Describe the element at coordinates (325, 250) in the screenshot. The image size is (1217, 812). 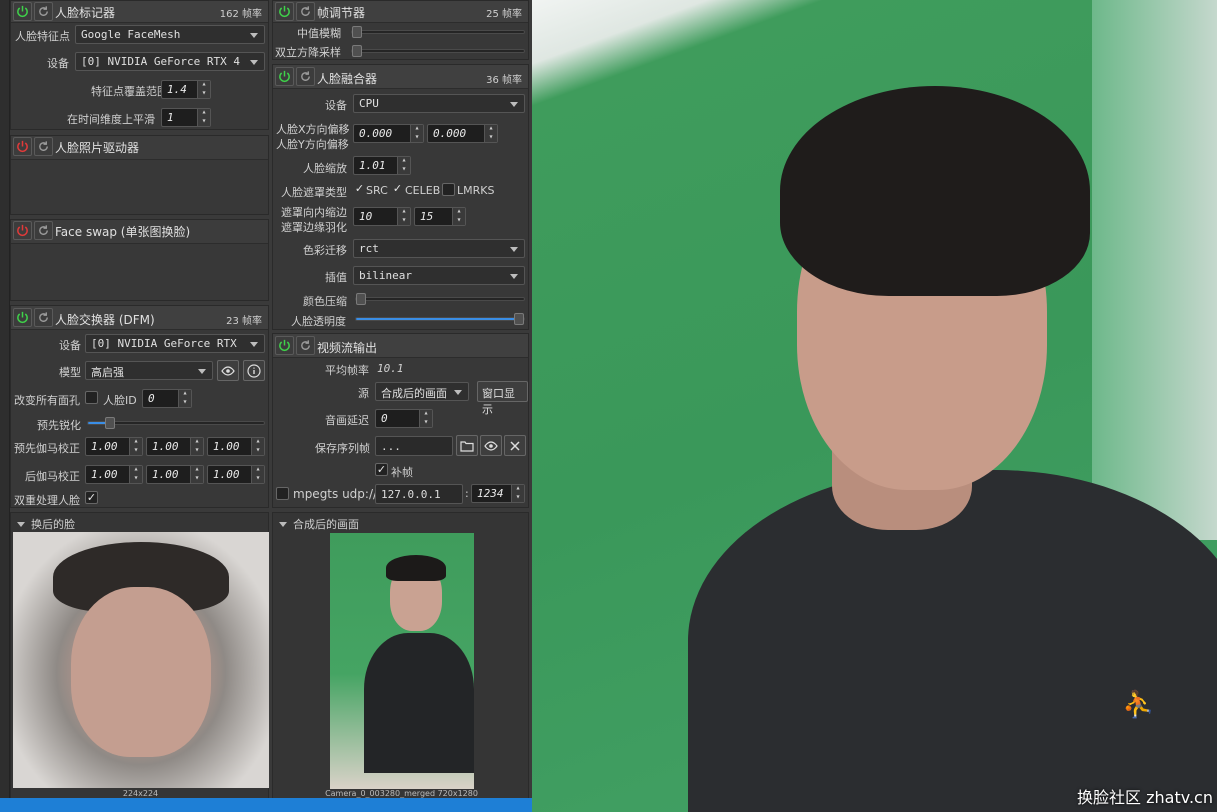
I see `color-transfer-label: 色彩迁移` at that location.